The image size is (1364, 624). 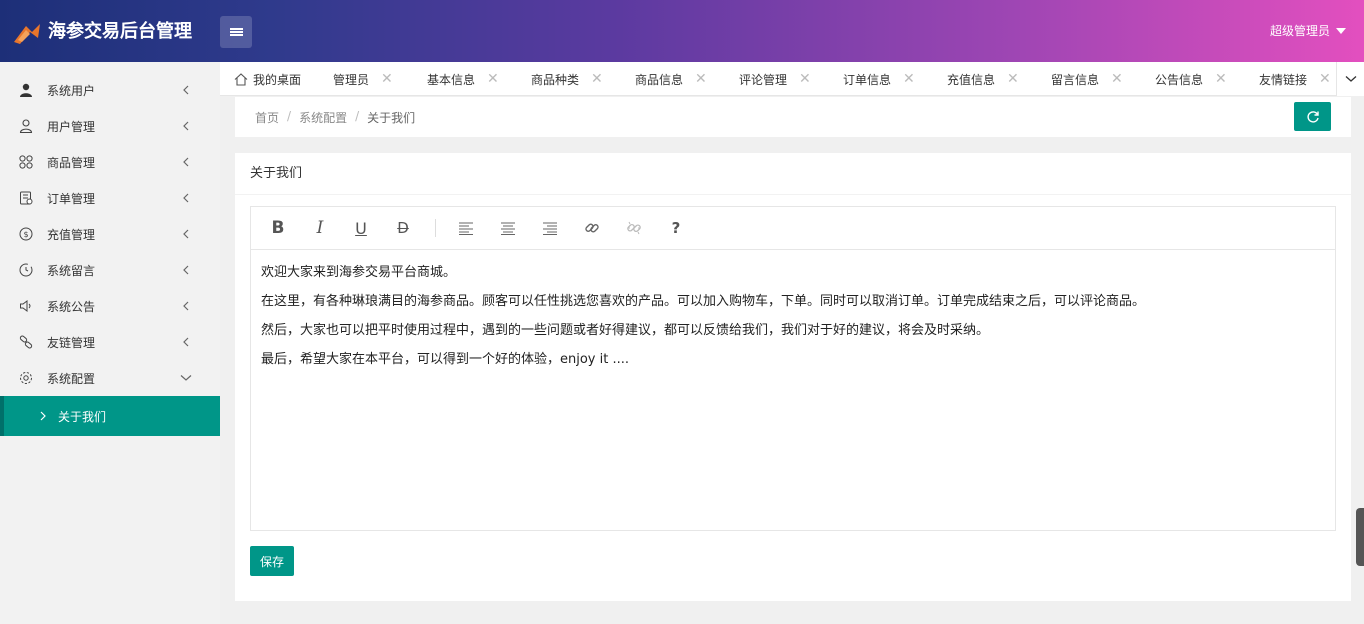 I want to click on save-button: 保存, so click(x=272, y=561).